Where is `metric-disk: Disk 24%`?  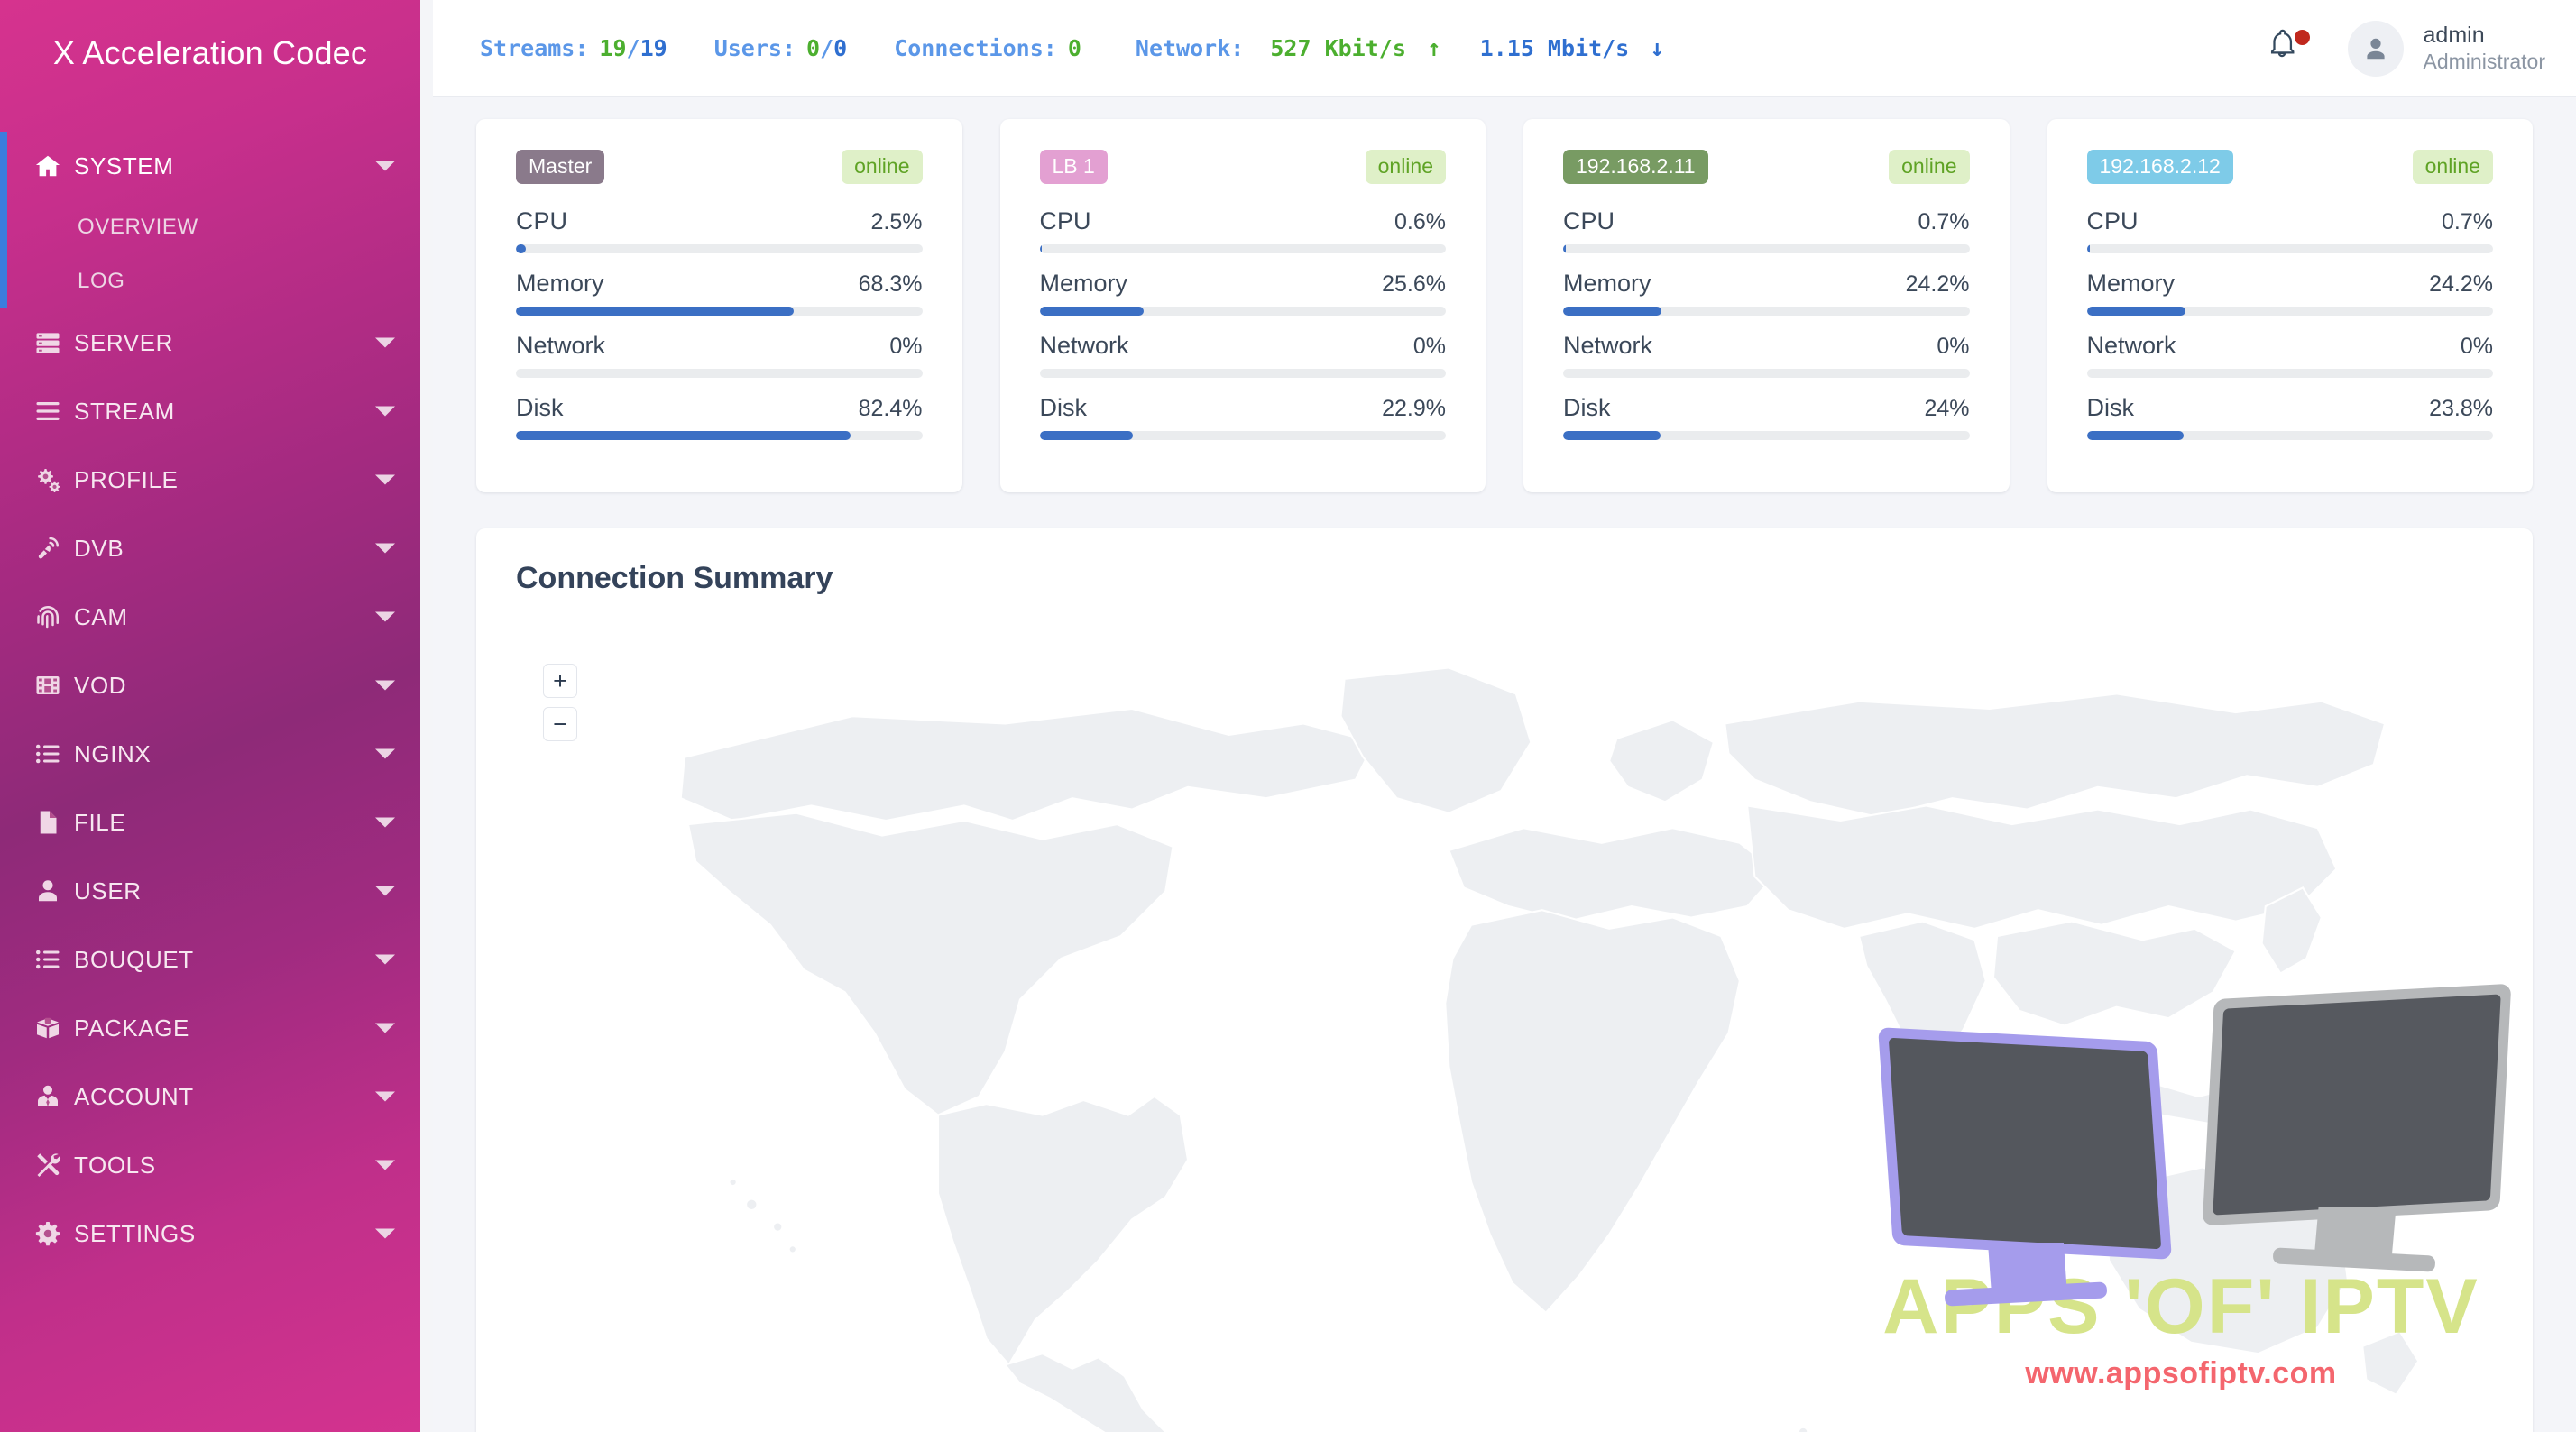
metric-disk: Disk 24% is located at coordinates (1767, 418).